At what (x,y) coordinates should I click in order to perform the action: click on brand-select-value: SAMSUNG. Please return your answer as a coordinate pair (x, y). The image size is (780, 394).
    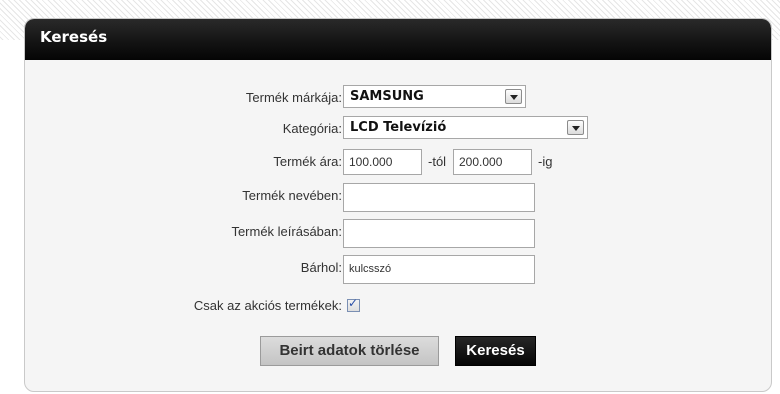
    Looking at the image, I should click on (387, 96).